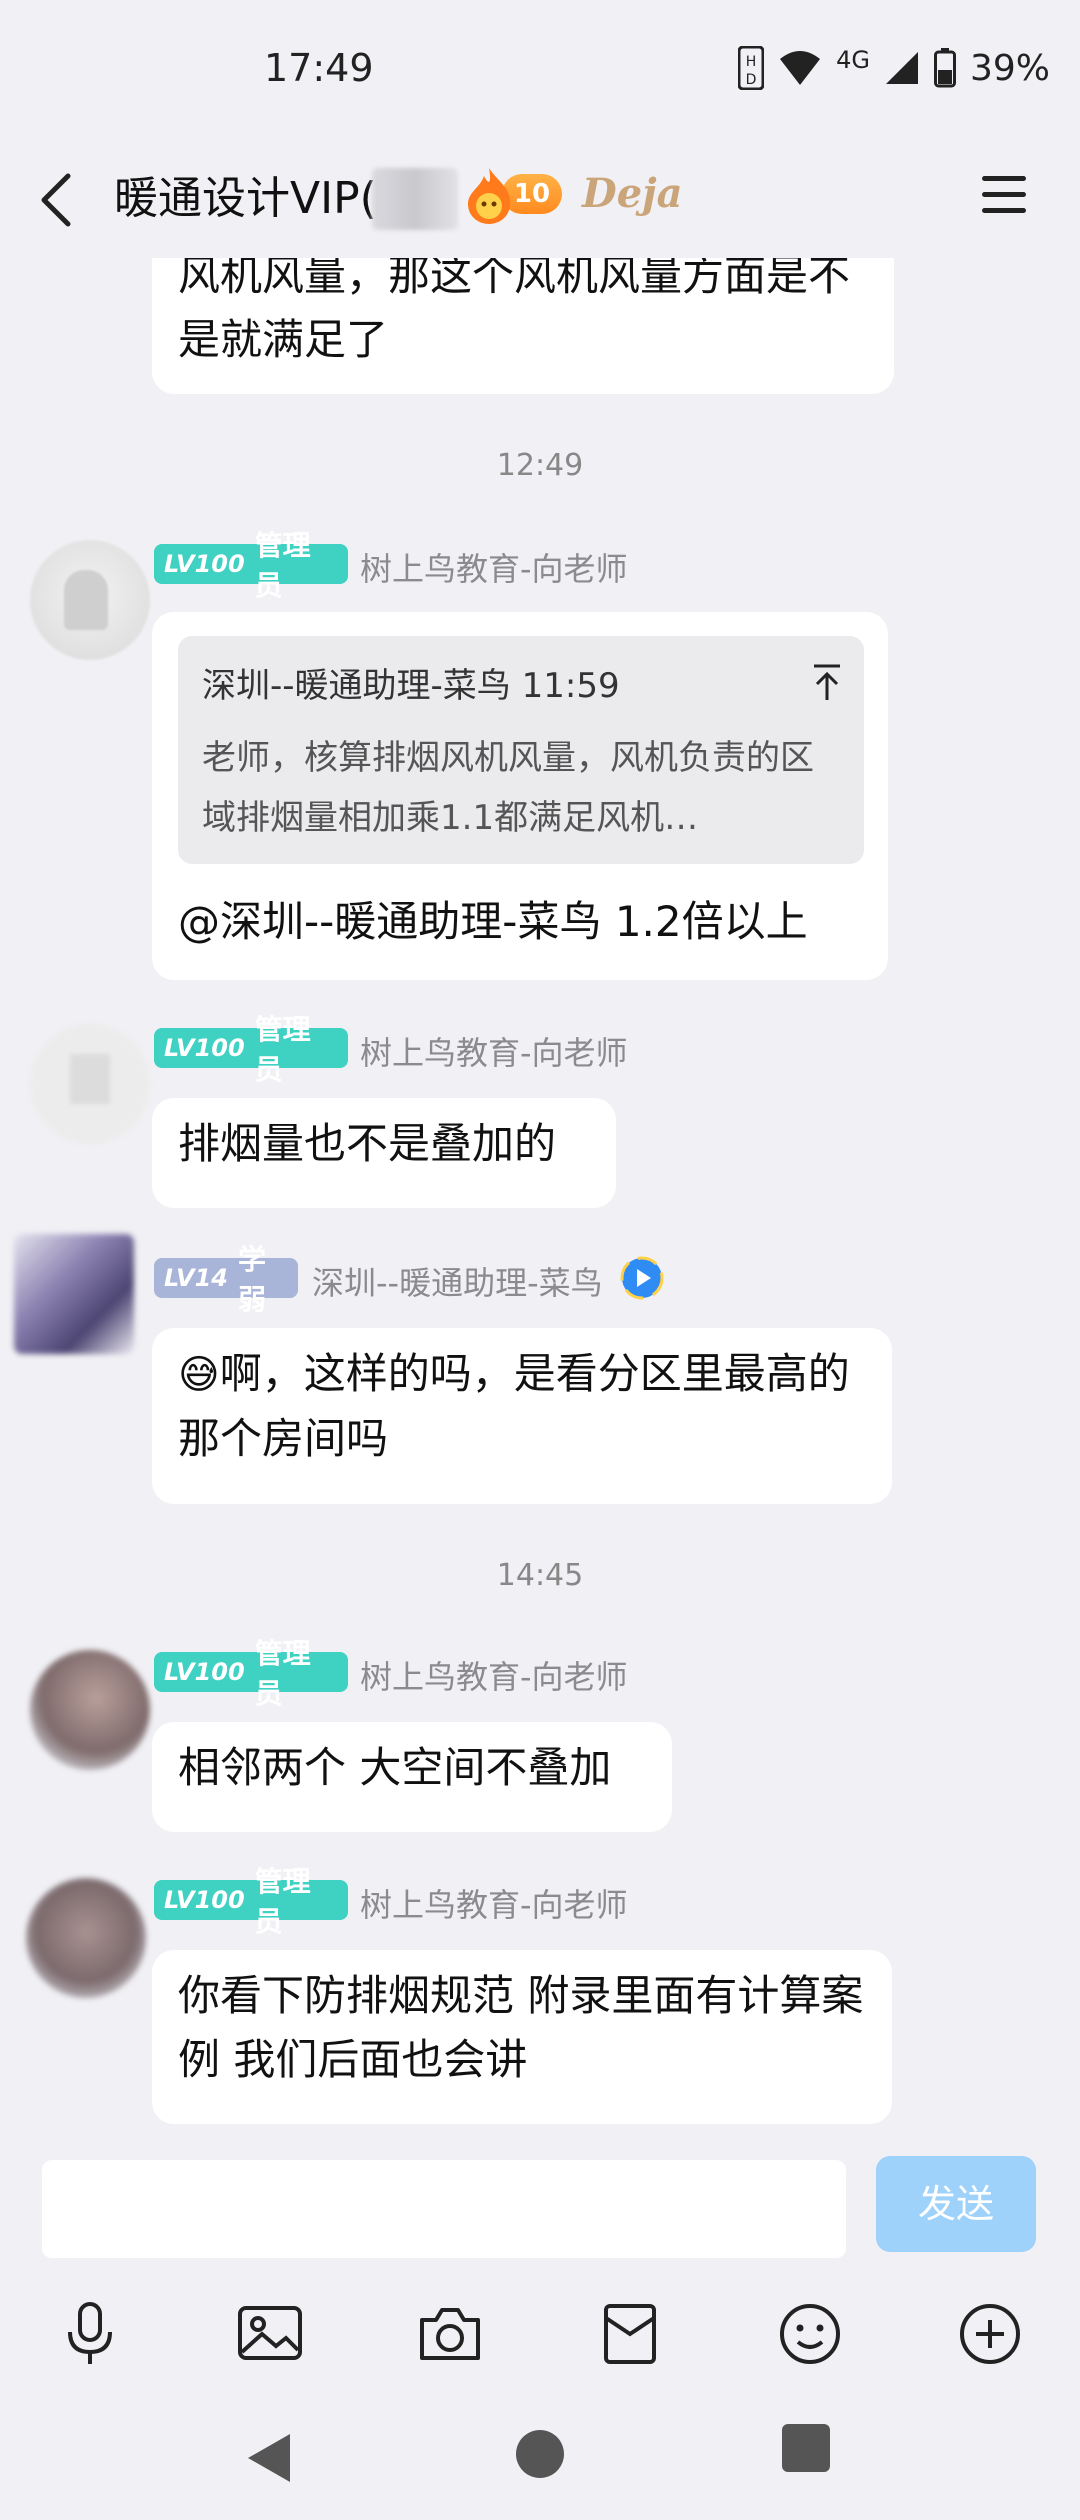 This screenshot has width=1080, height=2520. What do you see at coordinates (395, 1767) in the screenshot?
I see `message-text: 相邻两个 大空间不叠加` at bounding box center [395, 1767].